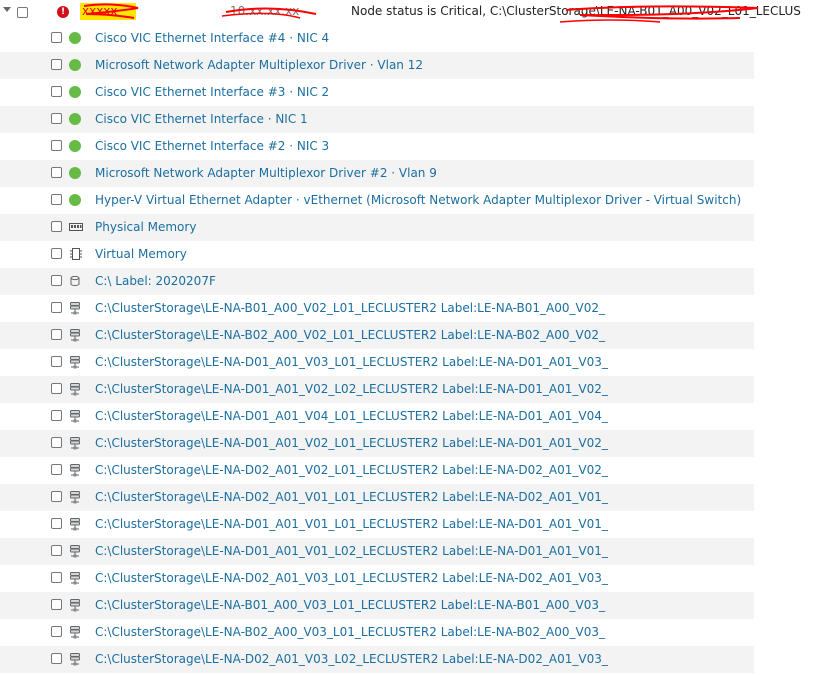 This screenshot has height=675, width=835. Describe the element at coordinates (265, 11) in the screenshot. I see `node-ip-redacted: 10.xx.xx.xx` at that location.